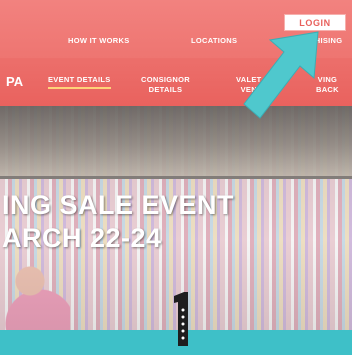 This screenshot has width=352, height=355. I want to click on hero-title-line-2: ARCH 22-24, so click(82, 238).